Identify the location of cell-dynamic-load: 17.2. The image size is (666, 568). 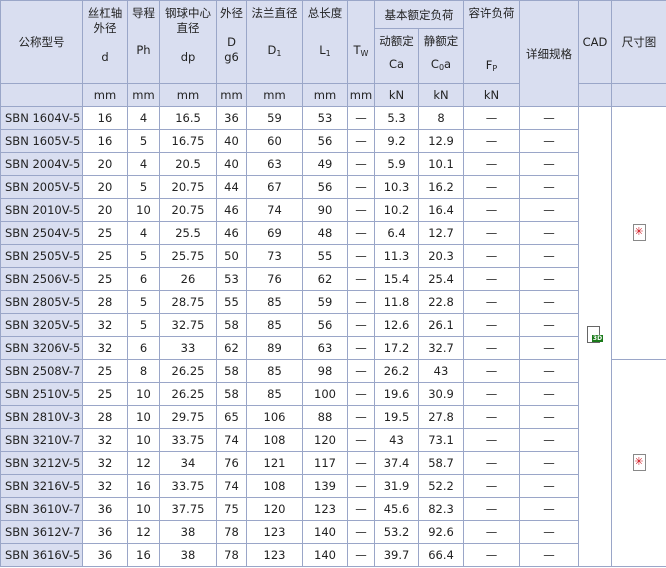
(396, 348).